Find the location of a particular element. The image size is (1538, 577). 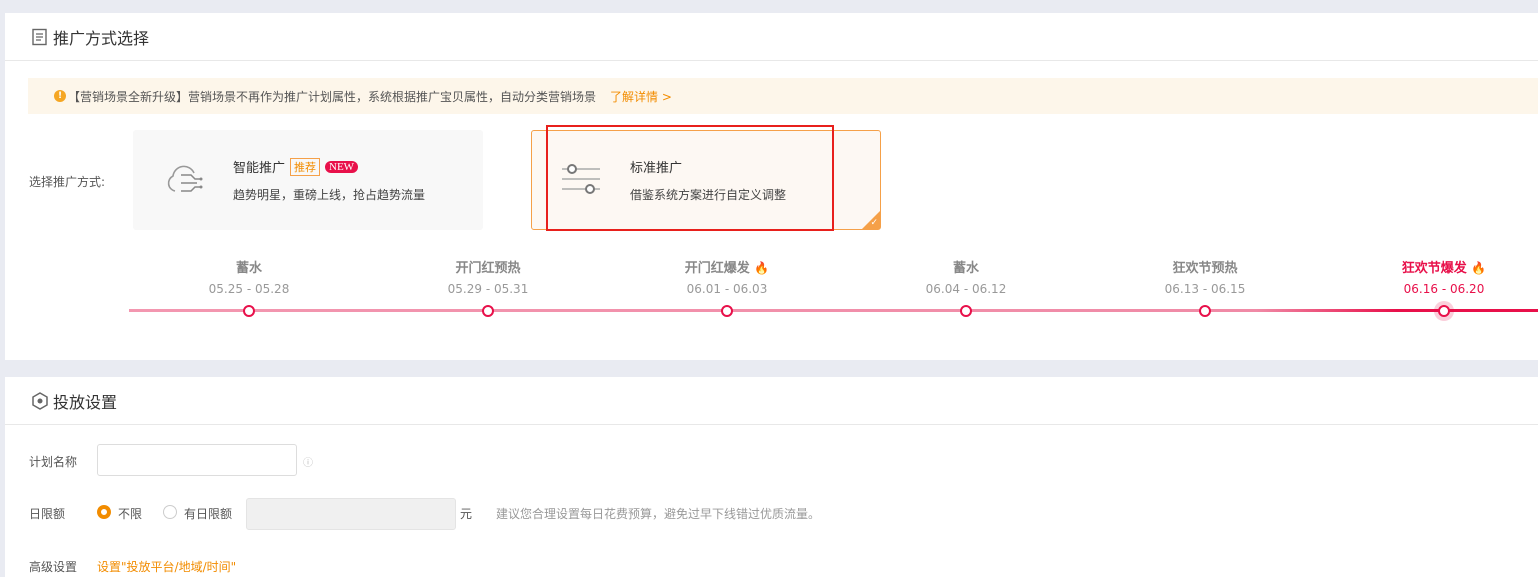

section-header: 推广方式选择 is located at coordinates (771, 37).